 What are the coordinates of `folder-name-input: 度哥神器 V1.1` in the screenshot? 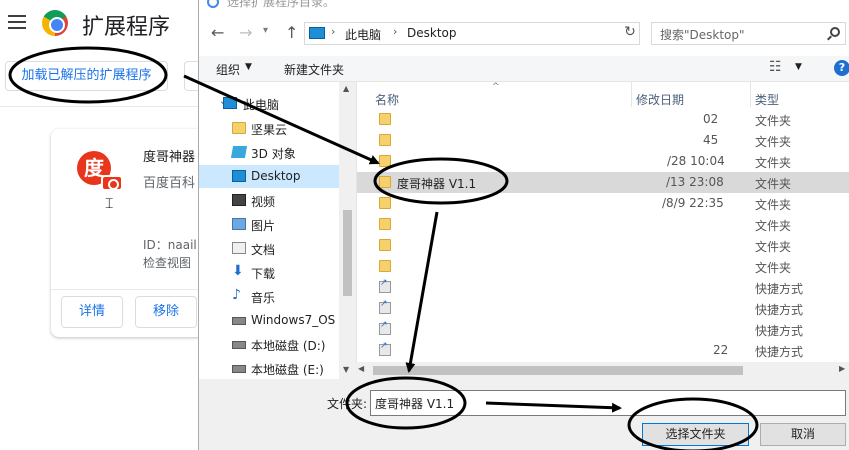 It's located at (608, 403).